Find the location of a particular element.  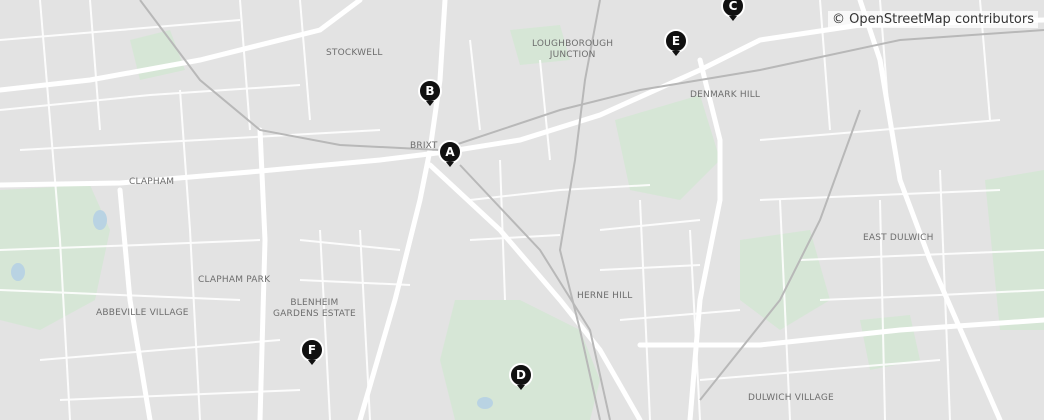

place-label-dulwich-village: DULWICH VILLAGE is located at coordinates (791, 398).